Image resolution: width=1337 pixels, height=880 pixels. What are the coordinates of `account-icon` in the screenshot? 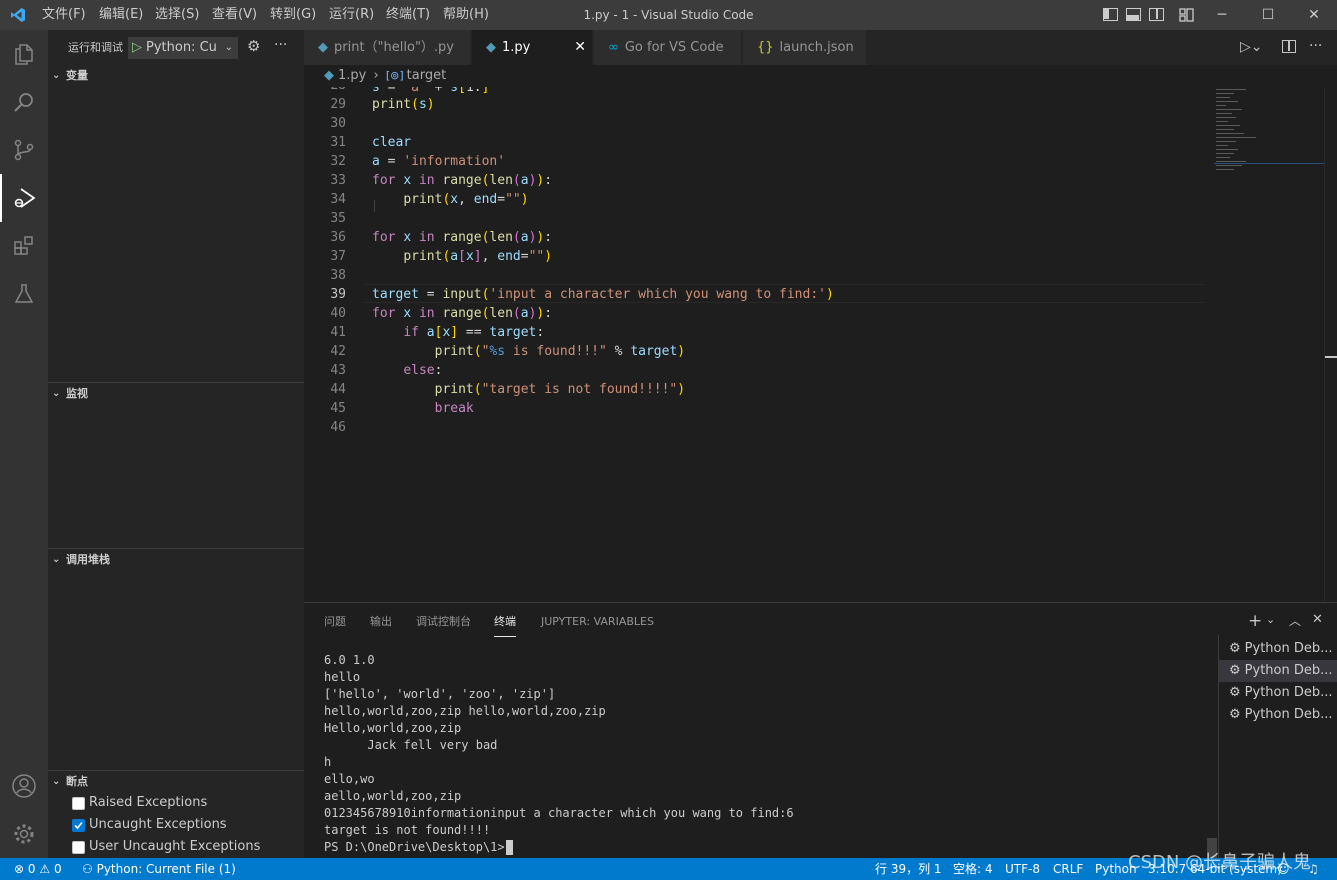 It's located at (24, 786).